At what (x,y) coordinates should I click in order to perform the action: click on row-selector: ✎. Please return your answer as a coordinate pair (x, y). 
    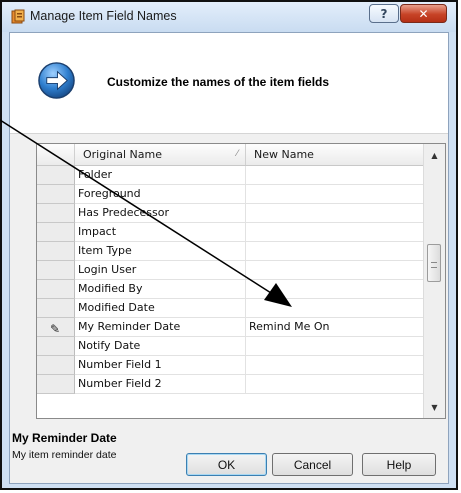
    Looking at the image, I should click on (56, 327).